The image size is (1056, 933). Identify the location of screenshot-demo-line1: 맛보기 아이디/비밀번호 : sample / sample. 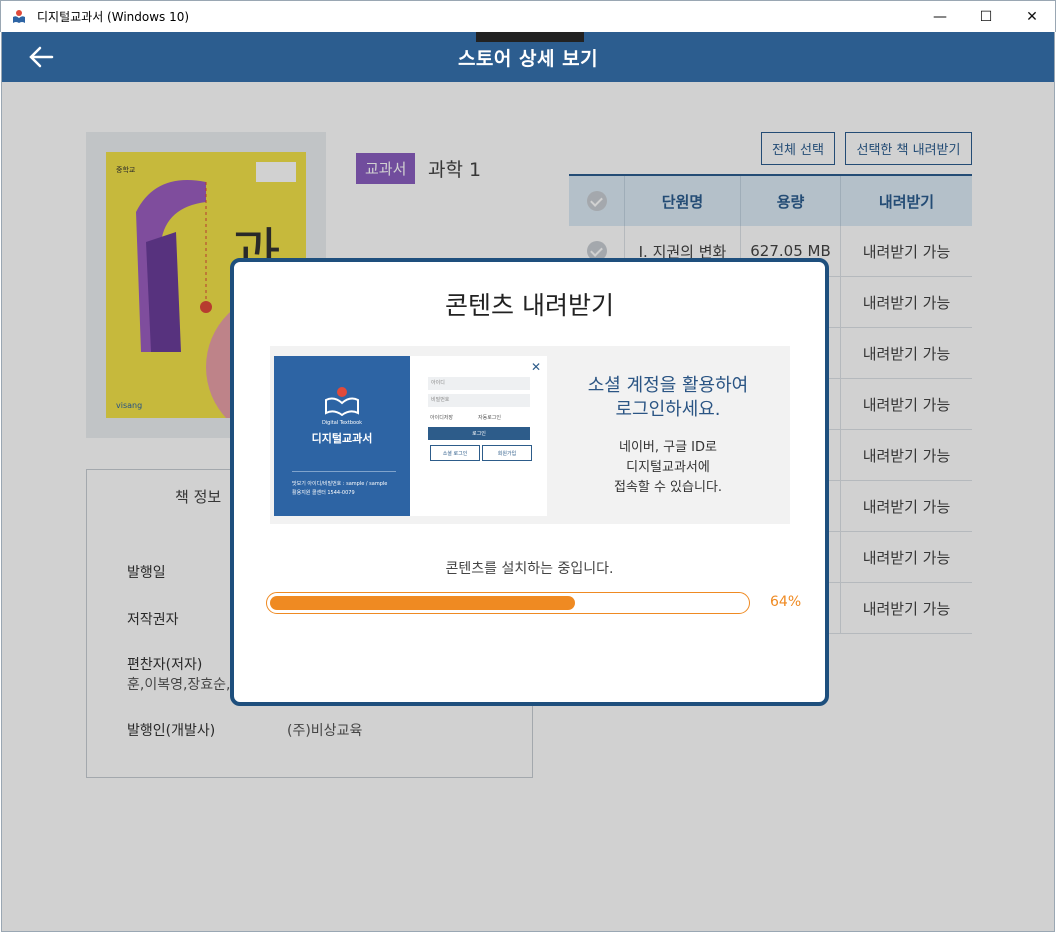
(340, 484).